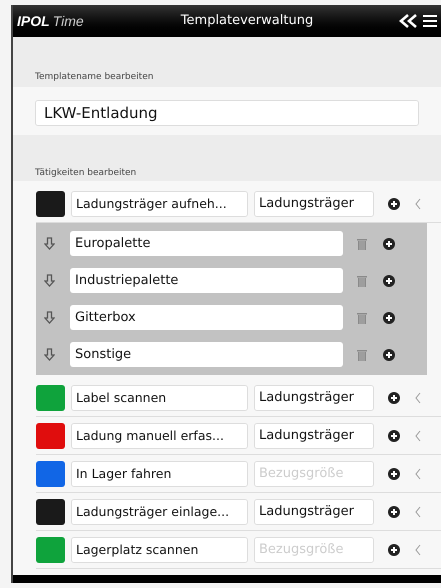 Image resolution: width=441 pixels, height=588 pixels. I want to click on template-name-field: LKW-Entladung, so click(227, 113).